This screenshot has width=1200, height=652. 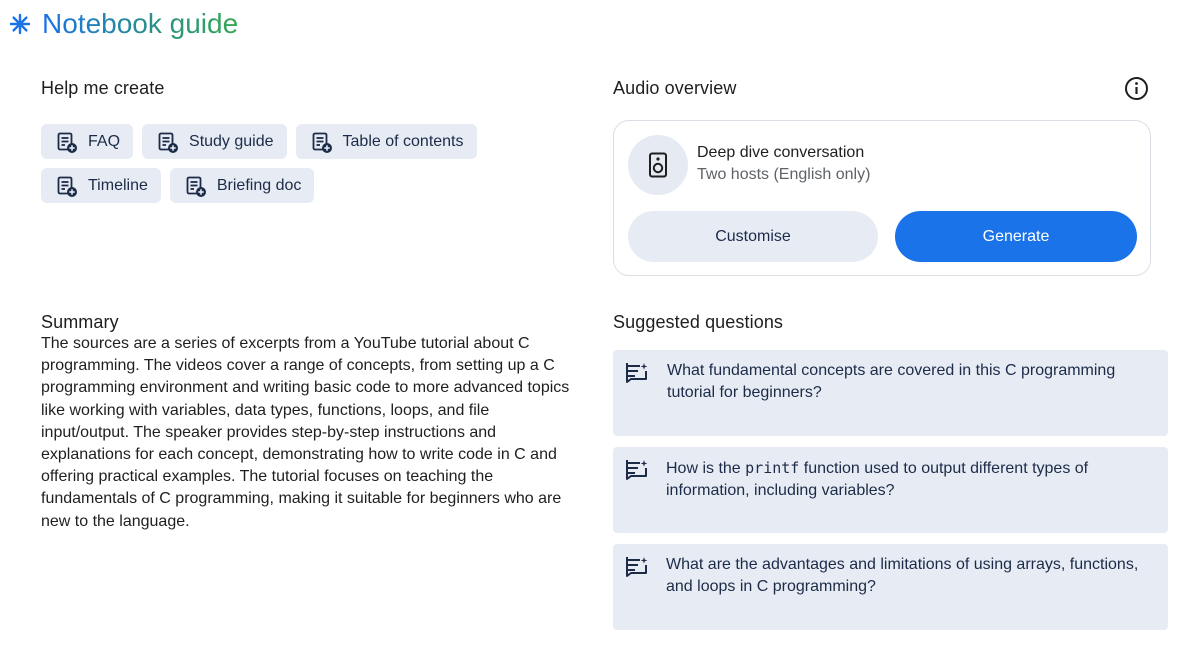 I want to click on suggested-questions-heading: Suggested questions, so click(x=698, y=322).